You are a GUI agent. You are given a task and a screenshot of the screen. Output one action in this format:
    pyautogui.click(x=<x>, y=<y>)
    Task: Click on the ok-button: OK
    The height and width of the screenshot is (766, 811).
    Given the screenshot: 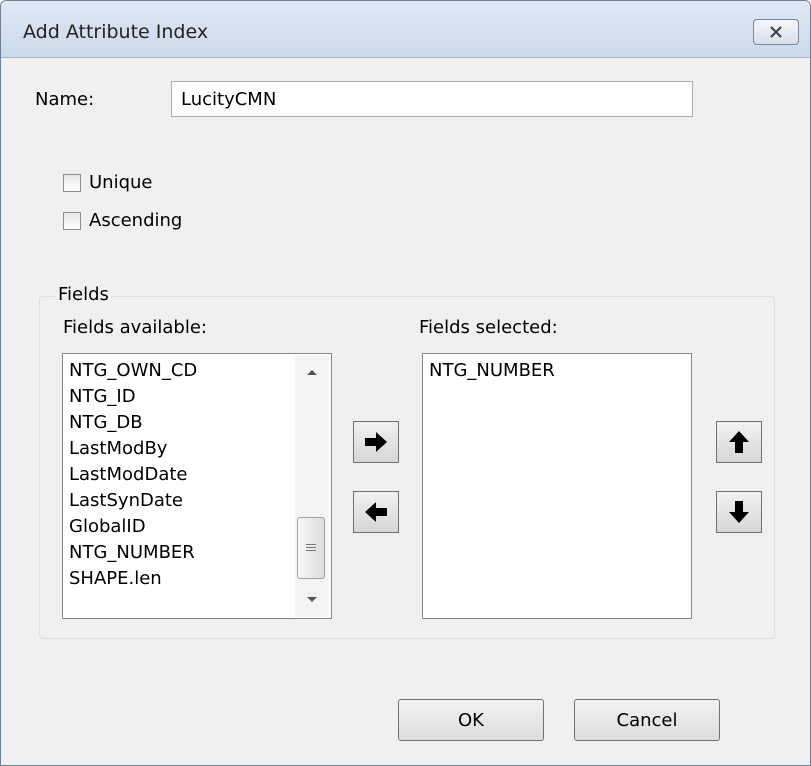 What is the action you would take?
    pyautogui.click(x=471, y=720)
    